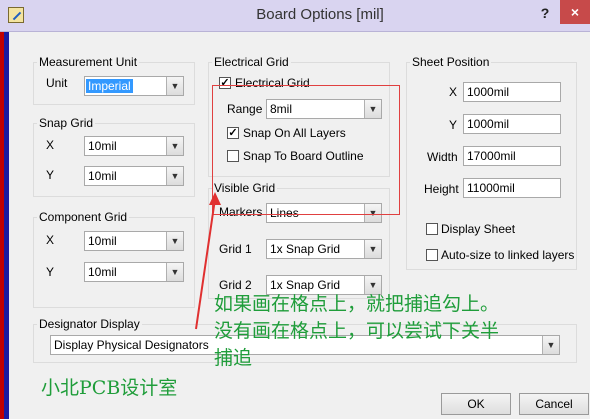  What do you see at coordinates (208, 261) in the screenshot?
I see `annotation-arrow` at bounding box center [208, 261].